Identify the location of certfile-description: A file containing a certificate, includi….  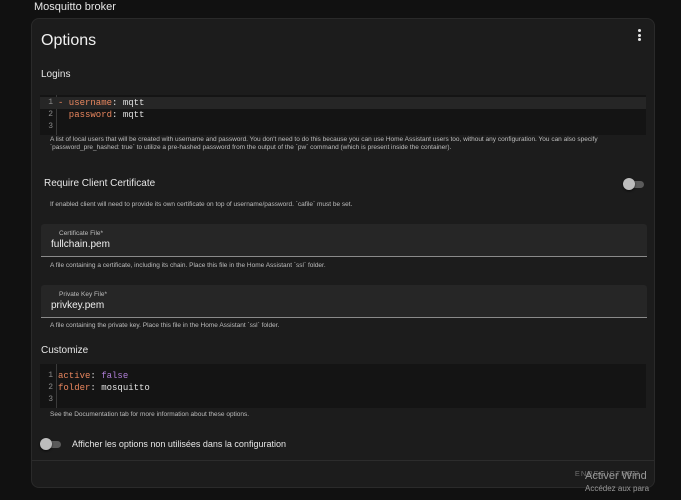
(188, 265).